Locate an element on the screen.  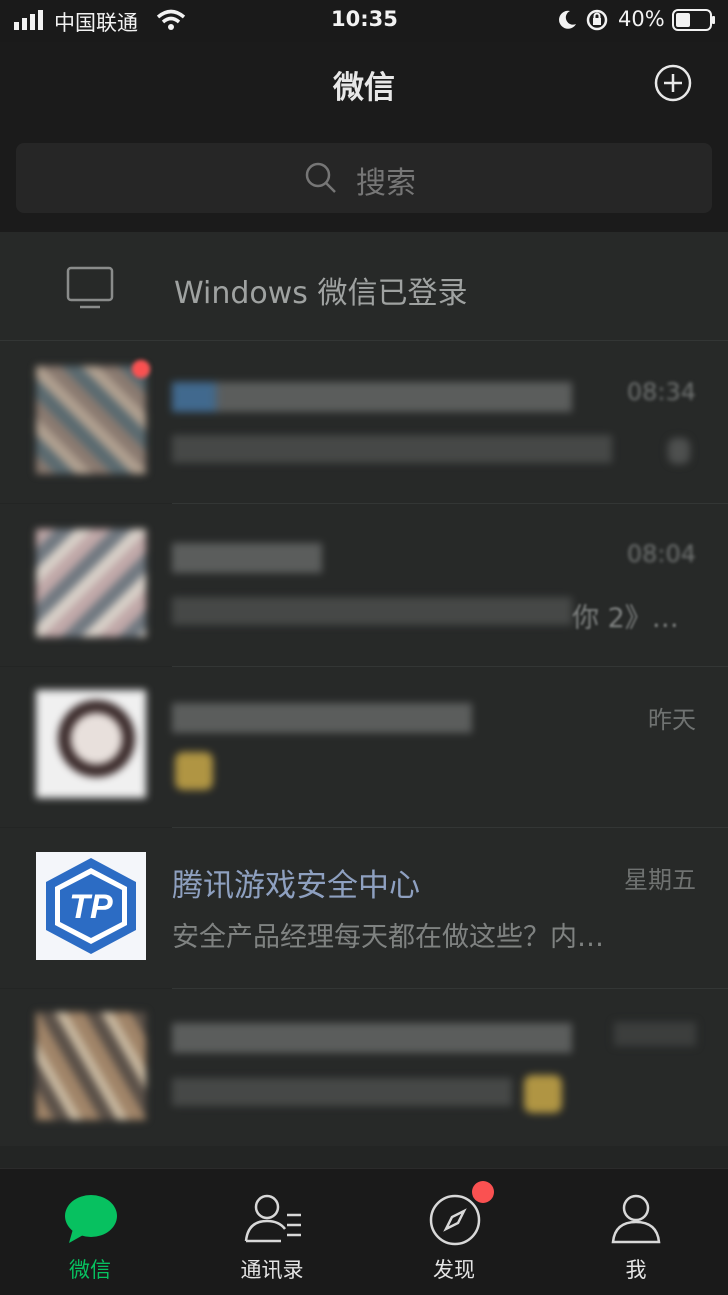
mute-icon is located at coordinates (679, 451).